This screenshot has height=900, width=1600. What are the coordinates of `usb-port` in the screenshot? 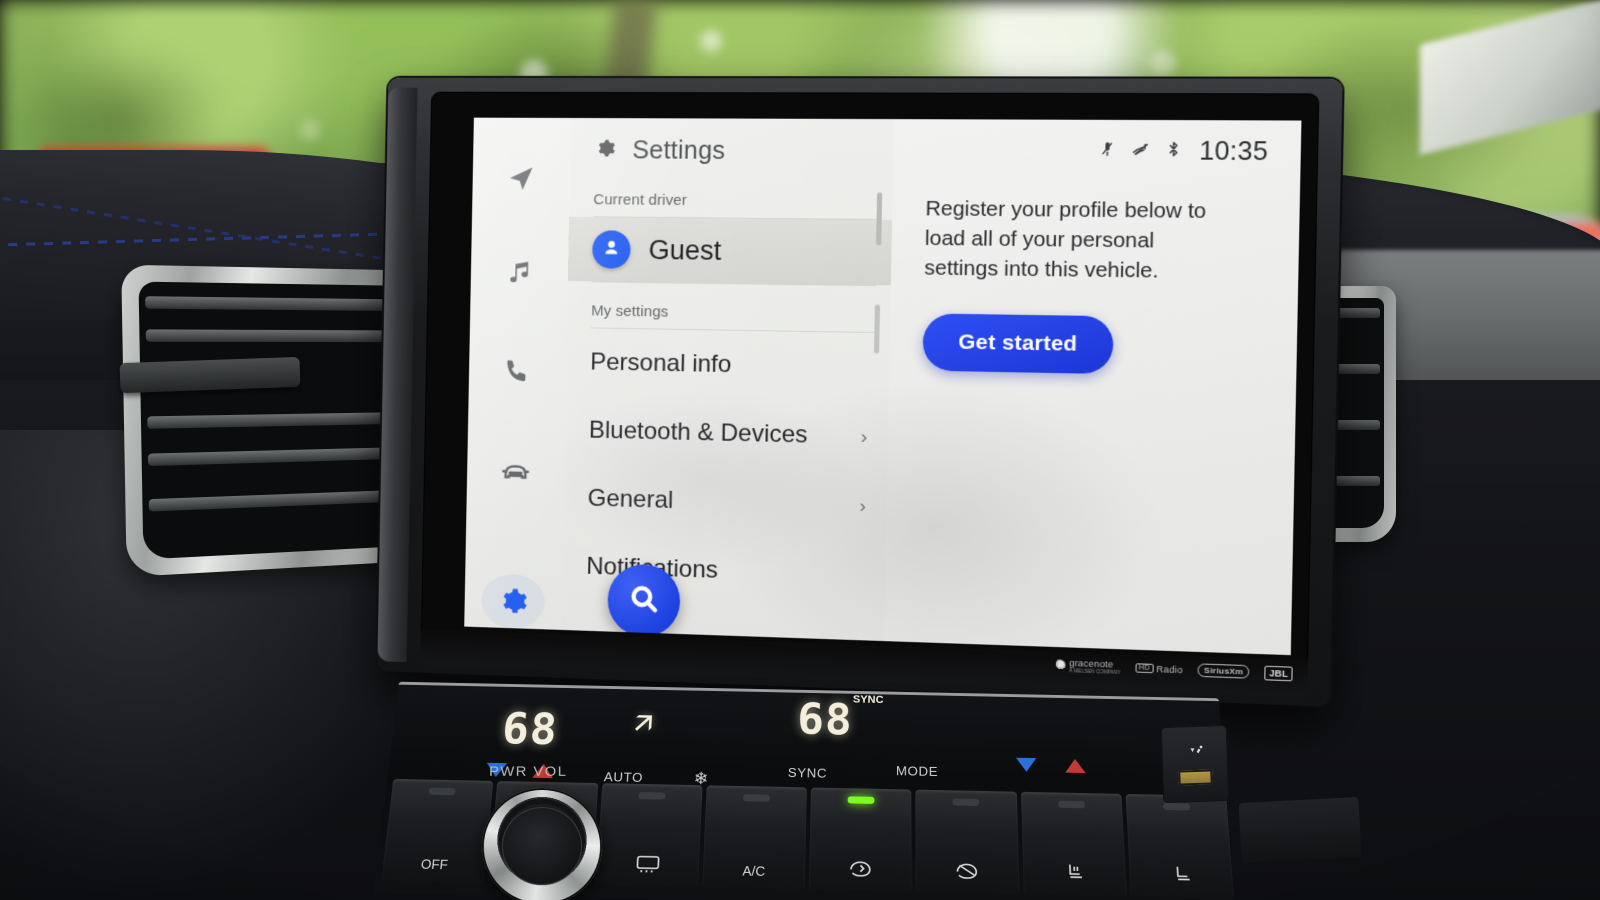 It's located at (1195, 764).